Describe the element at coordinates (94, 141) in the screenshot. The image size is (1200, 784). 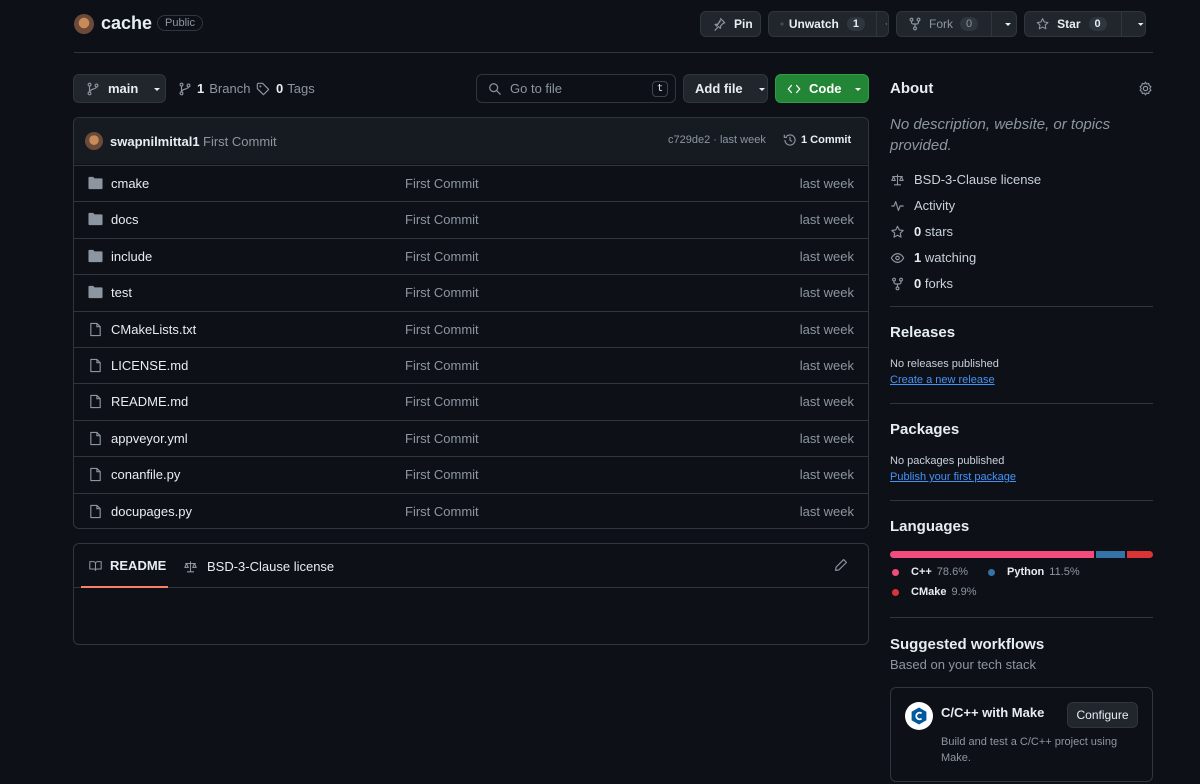
I see `commit-author-avatar` at that location.